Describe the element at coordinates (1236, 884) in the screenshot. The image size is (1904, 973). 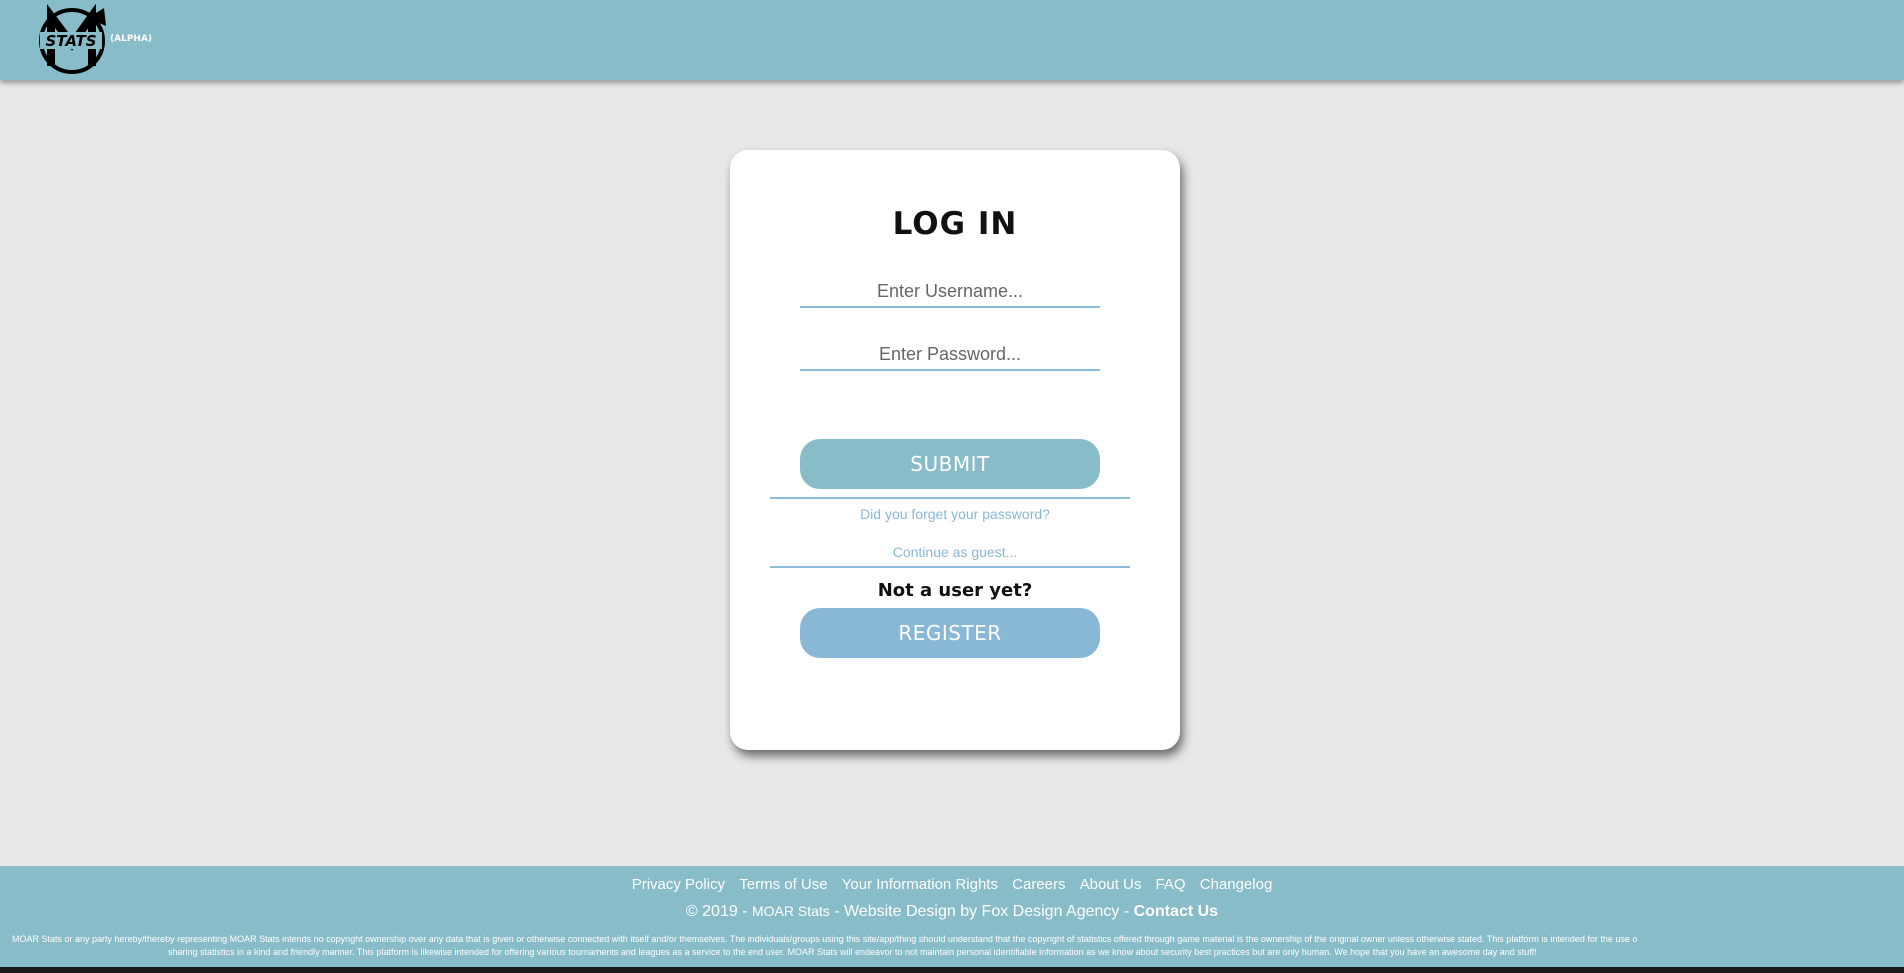
I see `footer-link-changelog: Changelog` at that location.